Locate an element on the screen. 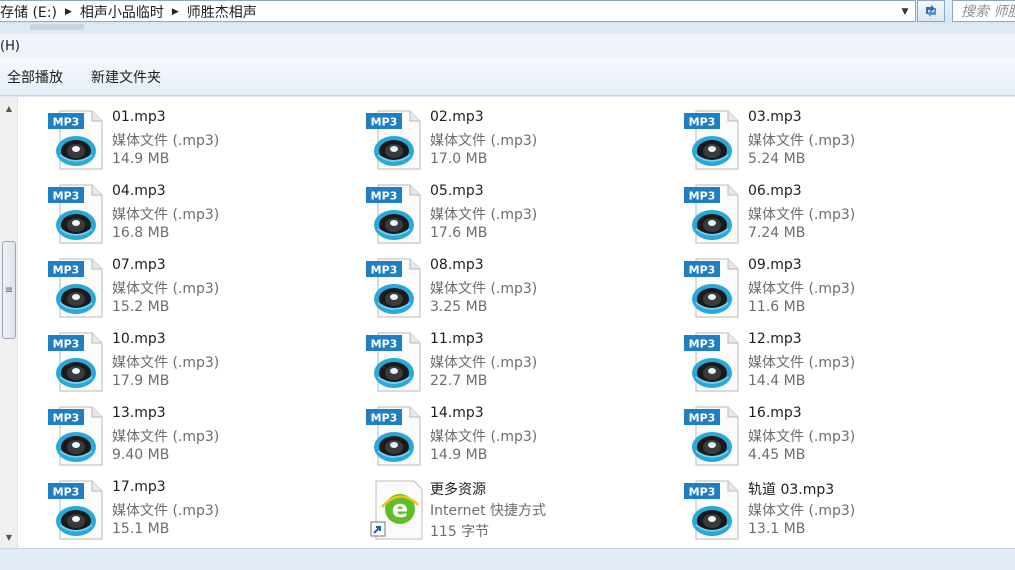 This screenshot has height=570, width=1015. file-size: 14.4 MB is located at coordinates (777, 381).